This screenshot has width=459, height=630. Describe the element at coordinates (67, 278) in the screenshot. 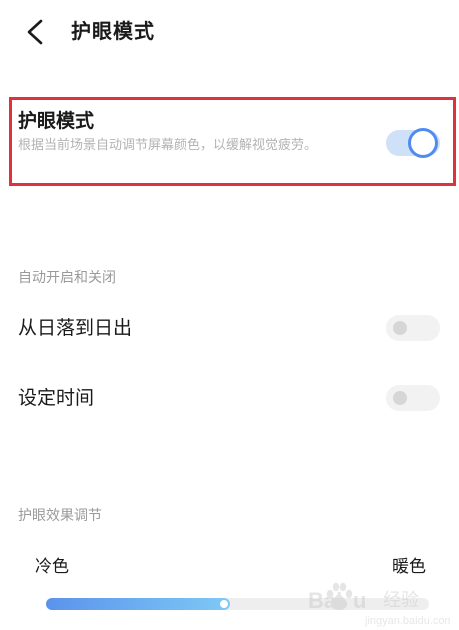

I see `auto-section-label: 自动开启和关闭` at that location.